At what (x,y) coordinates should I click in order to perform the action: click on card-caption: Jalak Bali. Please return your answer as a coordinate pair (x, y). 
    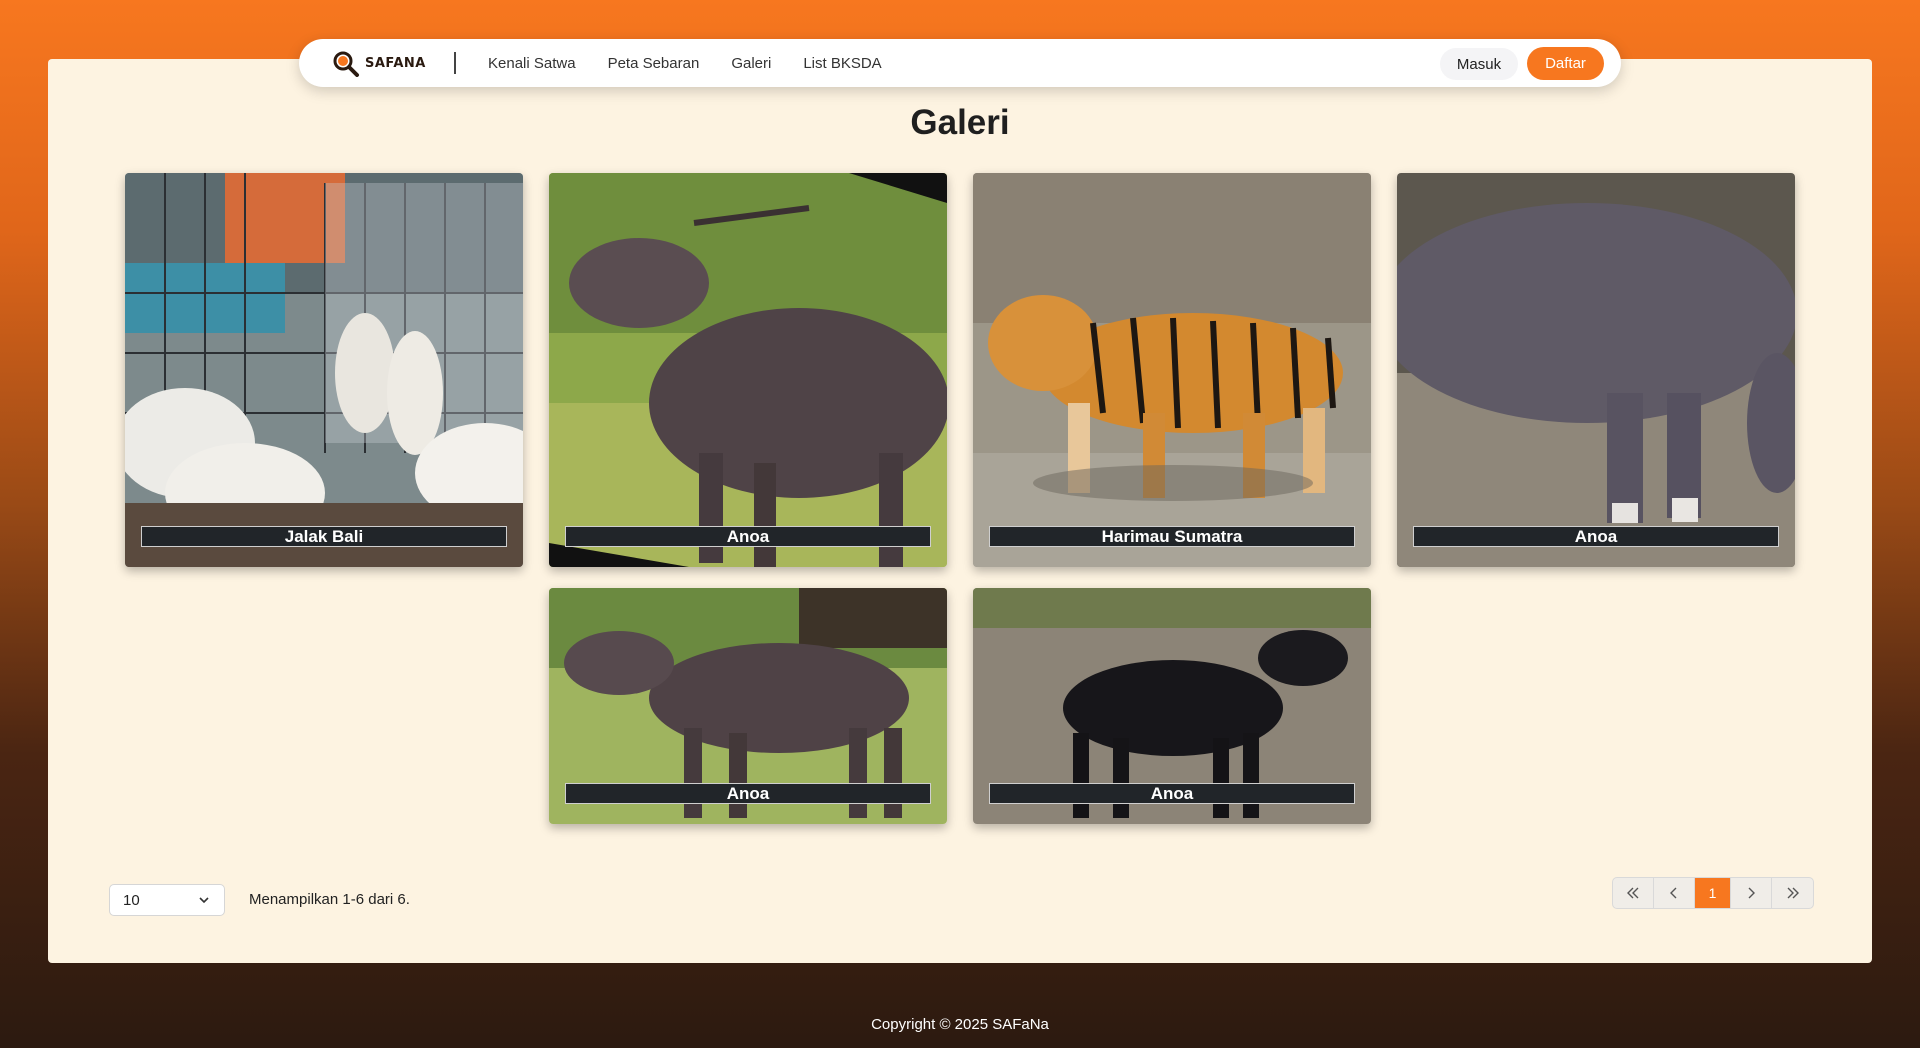
    Looking at the image, I should click on (324, 536).